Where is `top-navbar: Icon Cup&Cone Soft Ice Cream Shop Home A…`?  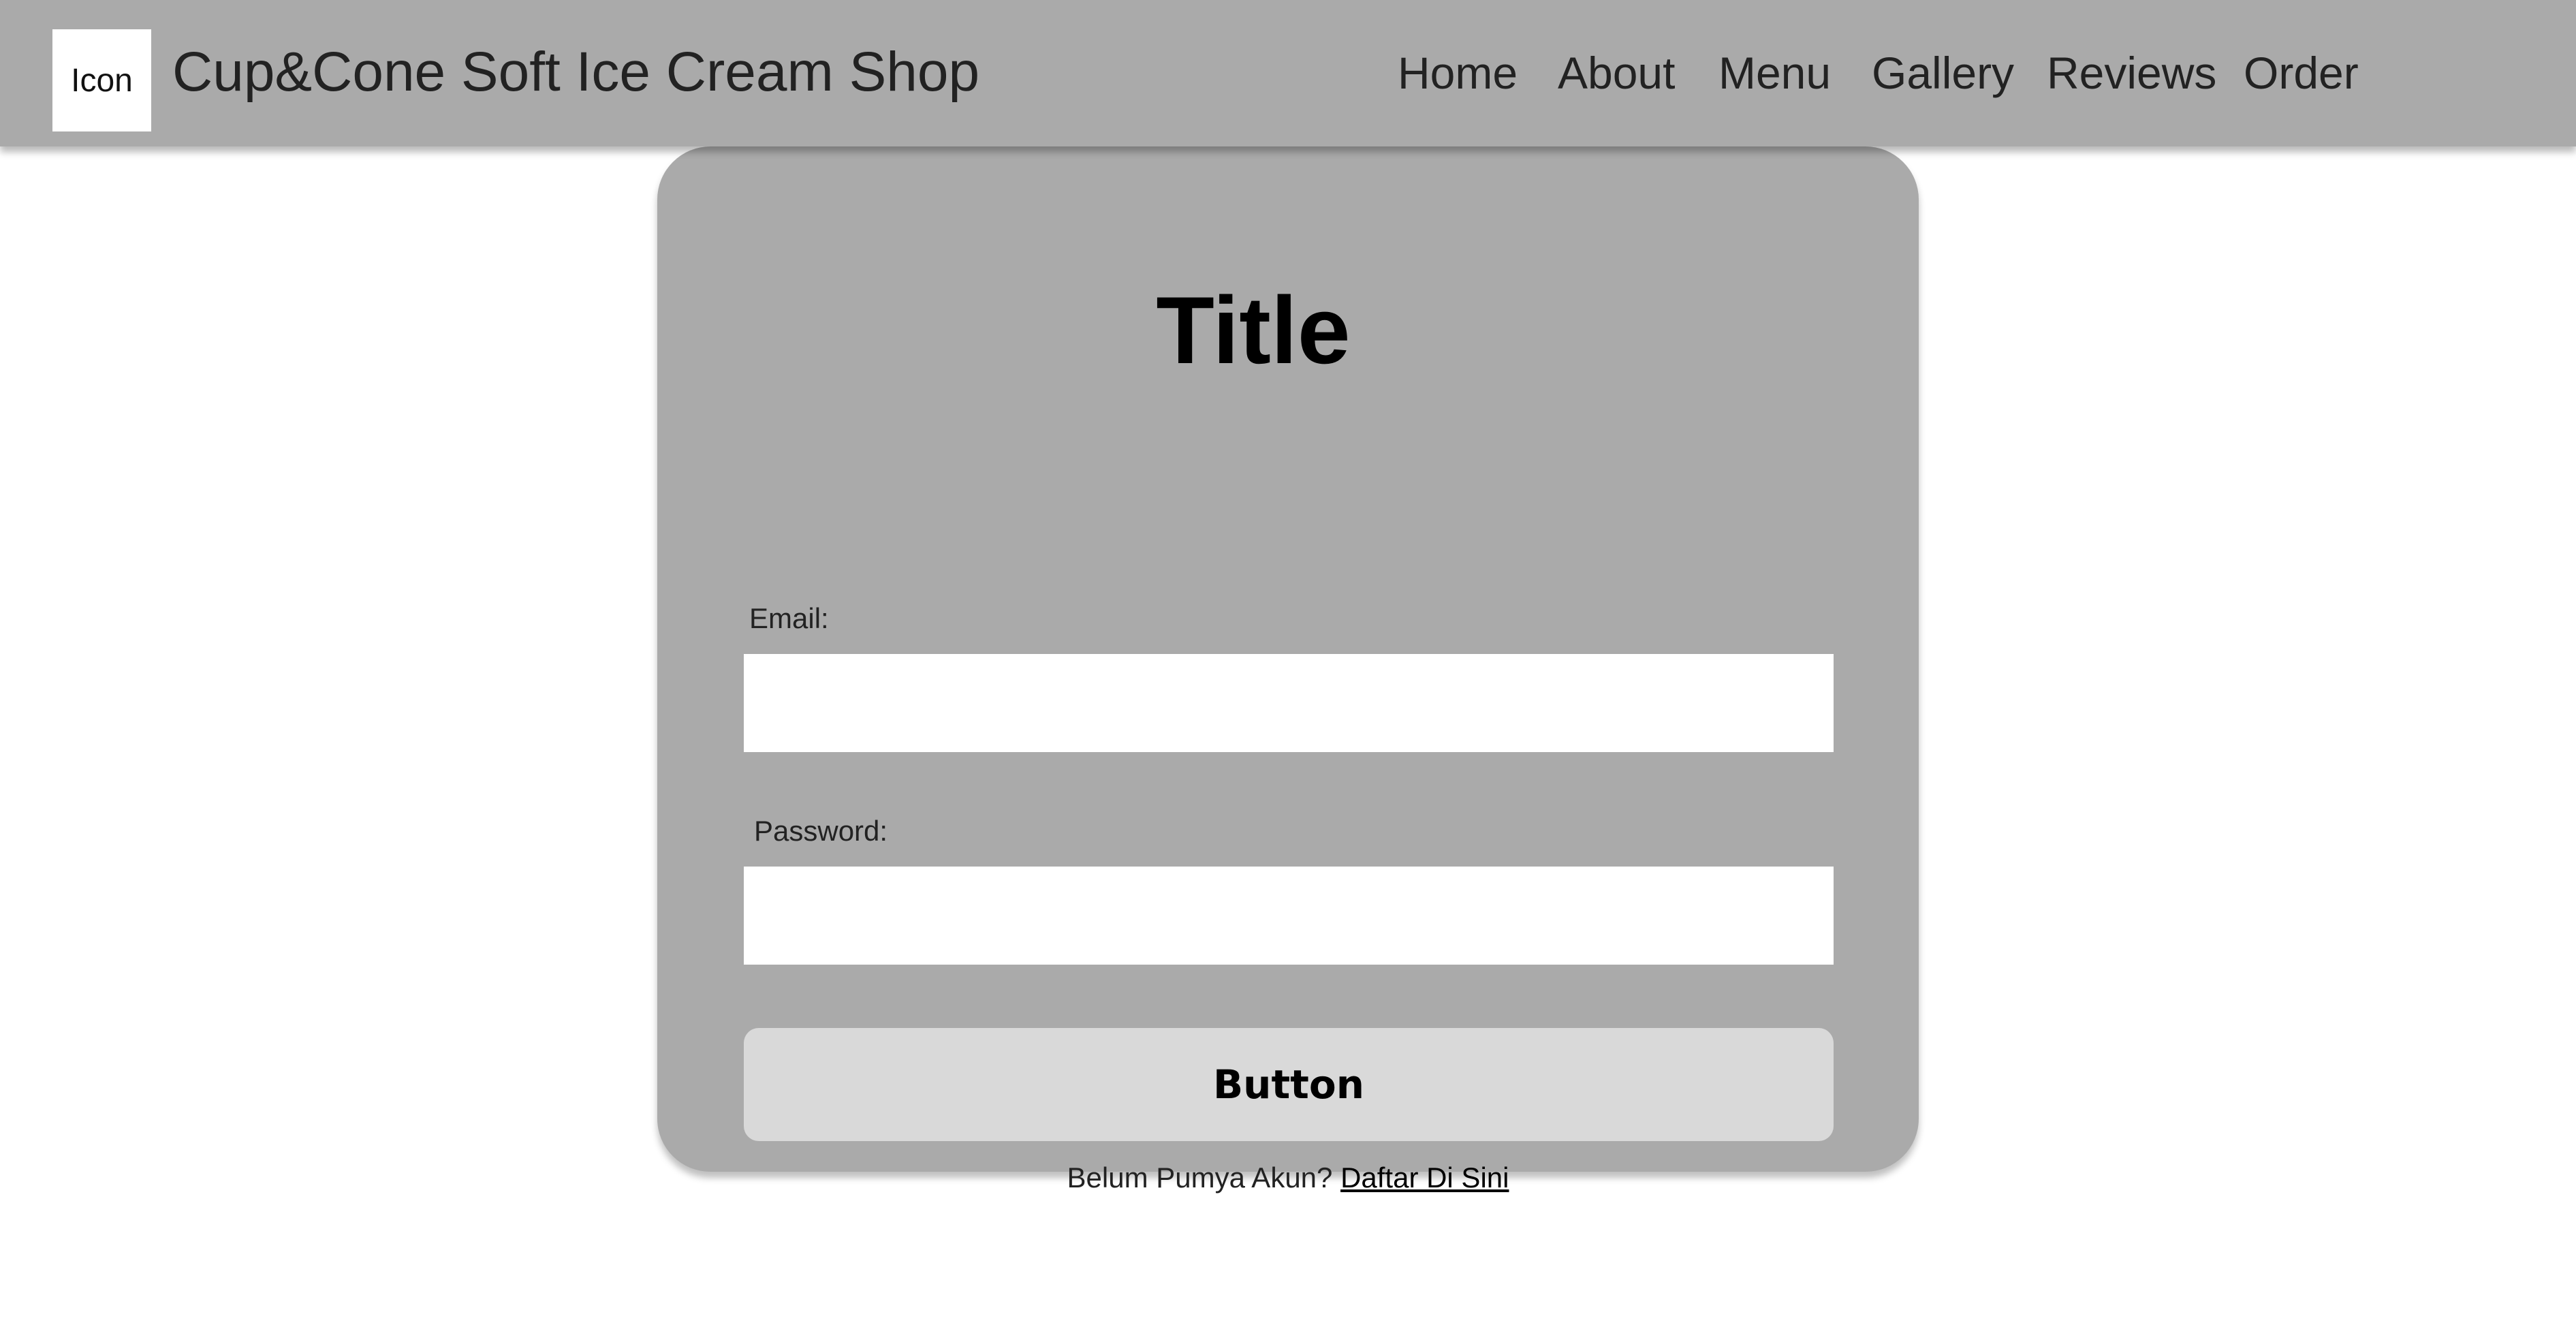
top-navbar: Icon Cup&Cone Soft Ice Cream Shop Home A… is located at coordinates (1288, 73).